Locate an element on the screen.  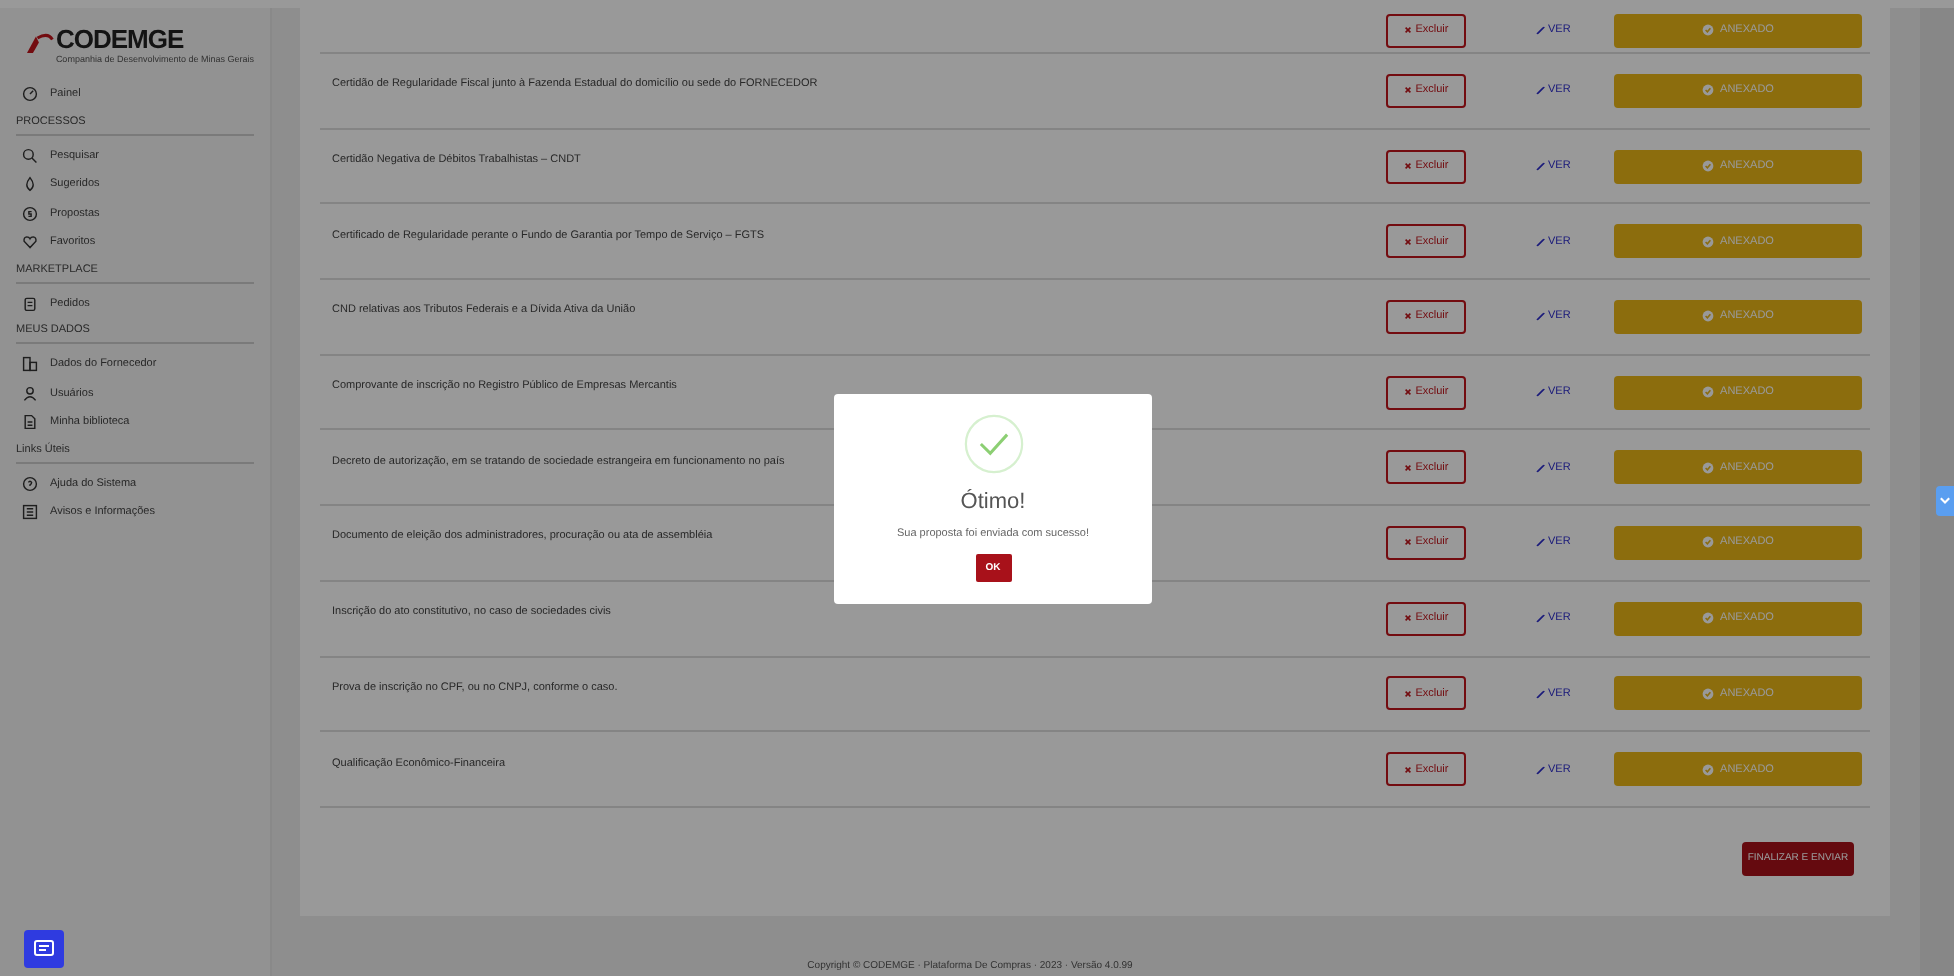
user-icon is located at coordinates (30, 393).